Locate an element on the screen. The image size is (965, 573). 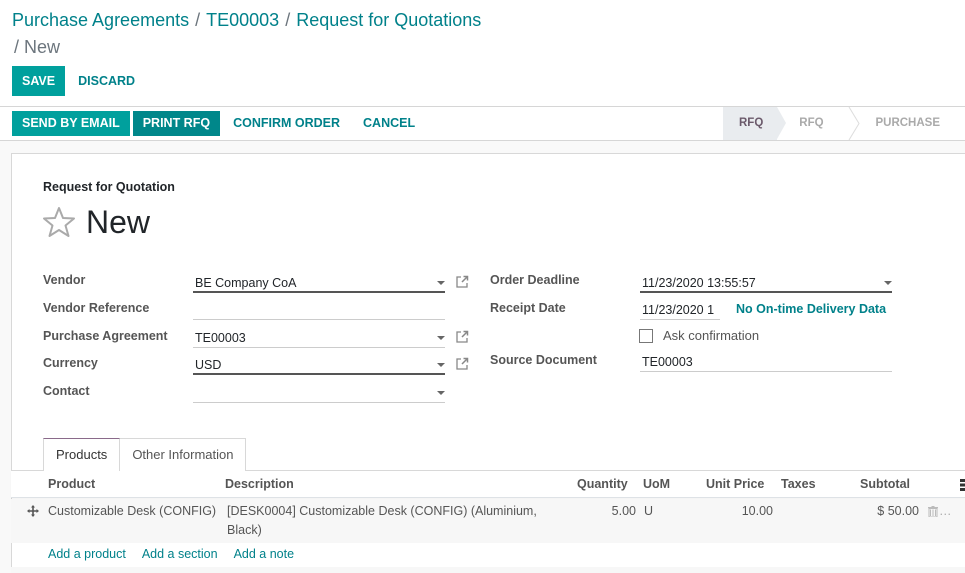
currency-label: Currency is located at coordinates (70, 363).